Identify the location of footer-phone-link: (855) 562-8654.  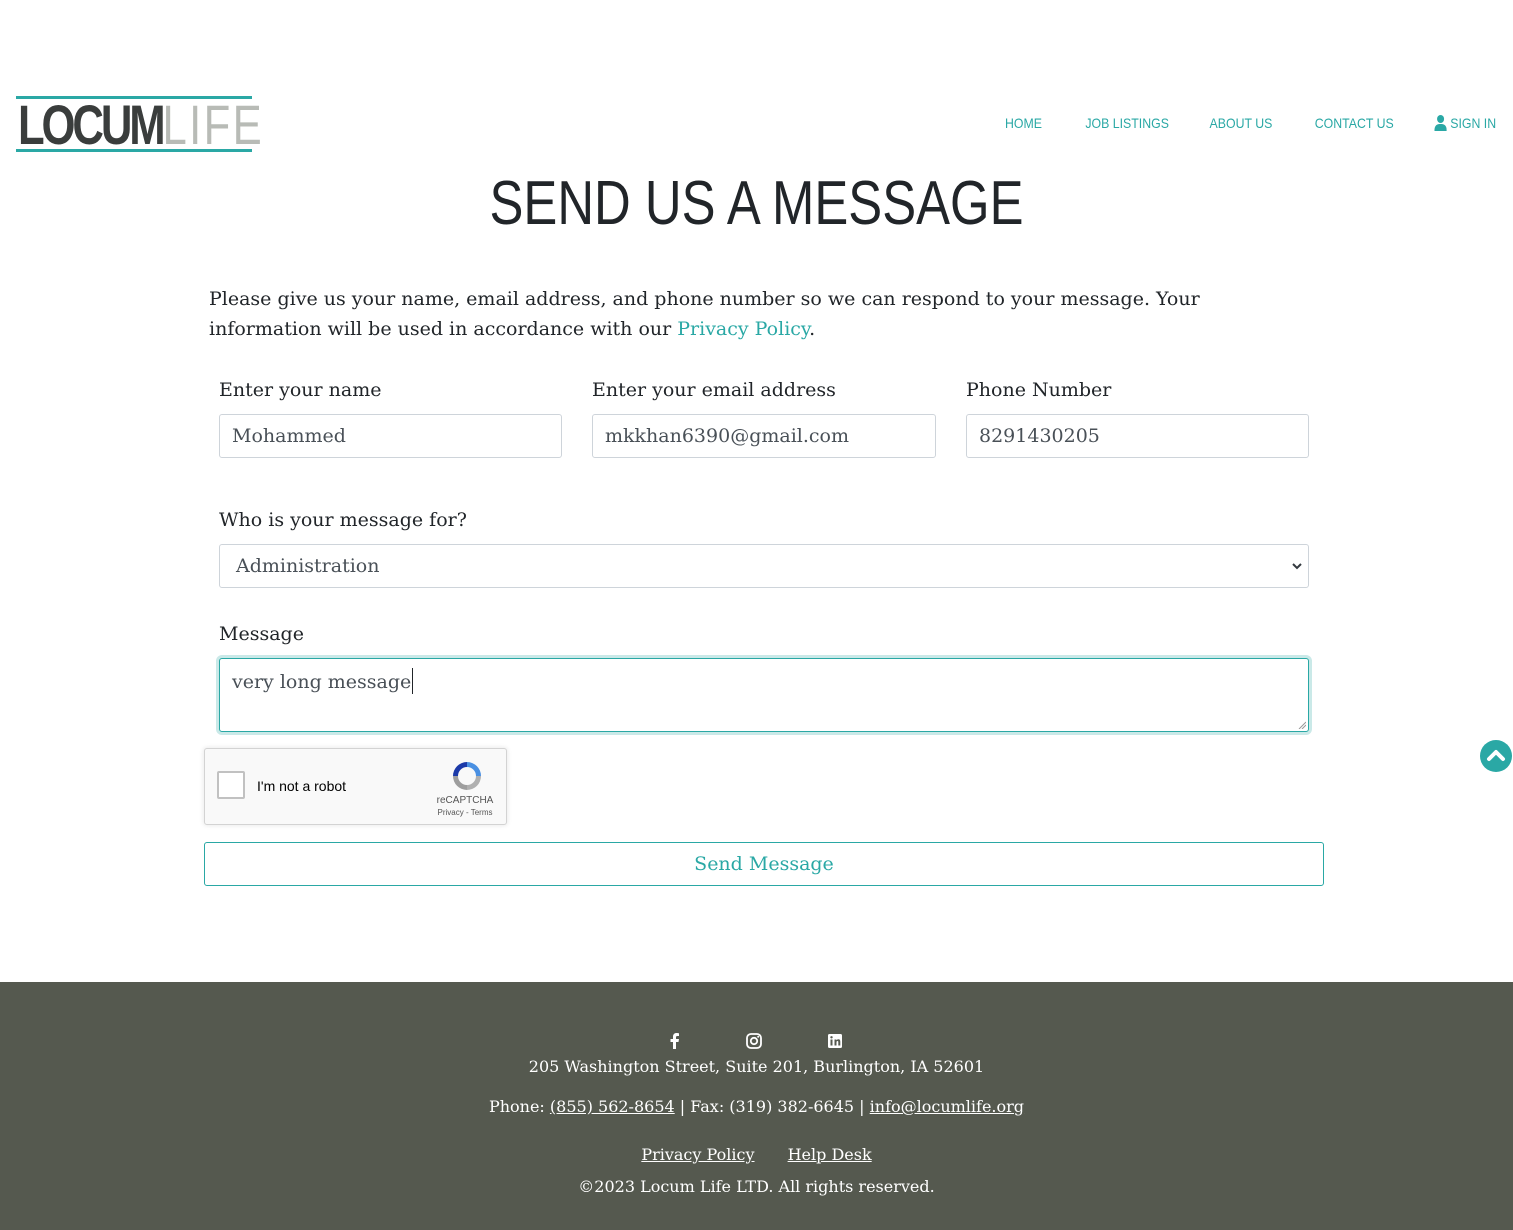
(612, 1106).